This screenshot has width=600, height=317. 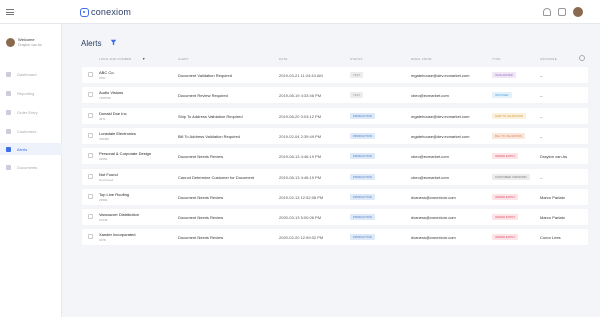 What do you see at coordinates (440, 75) in the screenshot?
I see `email-from: mgatehouse@dev.ecmarket.com` at bounding box center [440, 75].